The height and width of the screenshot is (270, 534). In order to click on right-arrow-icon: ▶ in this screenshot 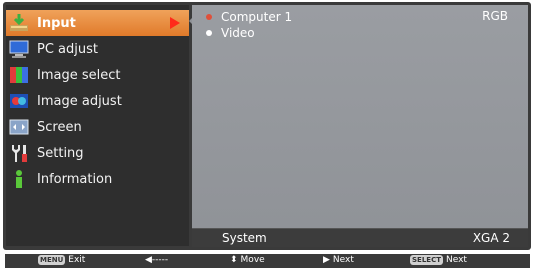, I will do `click(326, 260)`.